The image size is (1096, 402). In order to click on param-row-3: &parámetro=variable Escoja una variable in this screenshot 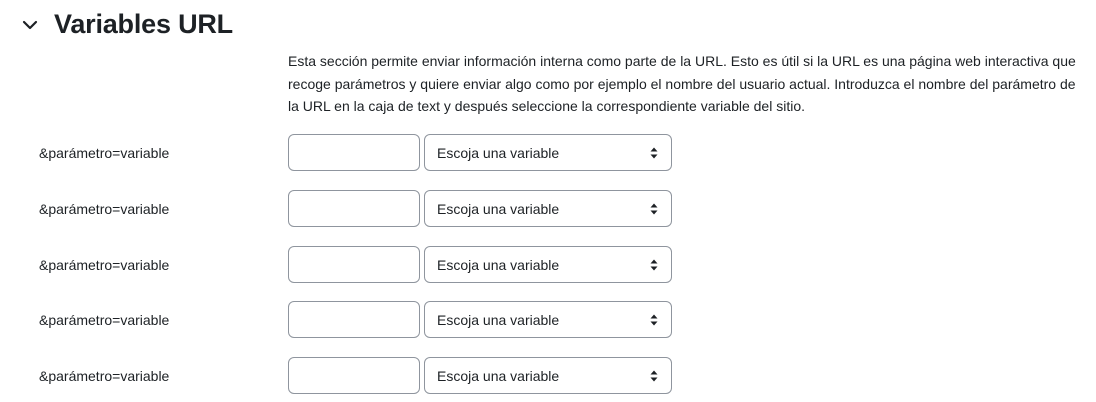, I will do `click(548, 265)`.